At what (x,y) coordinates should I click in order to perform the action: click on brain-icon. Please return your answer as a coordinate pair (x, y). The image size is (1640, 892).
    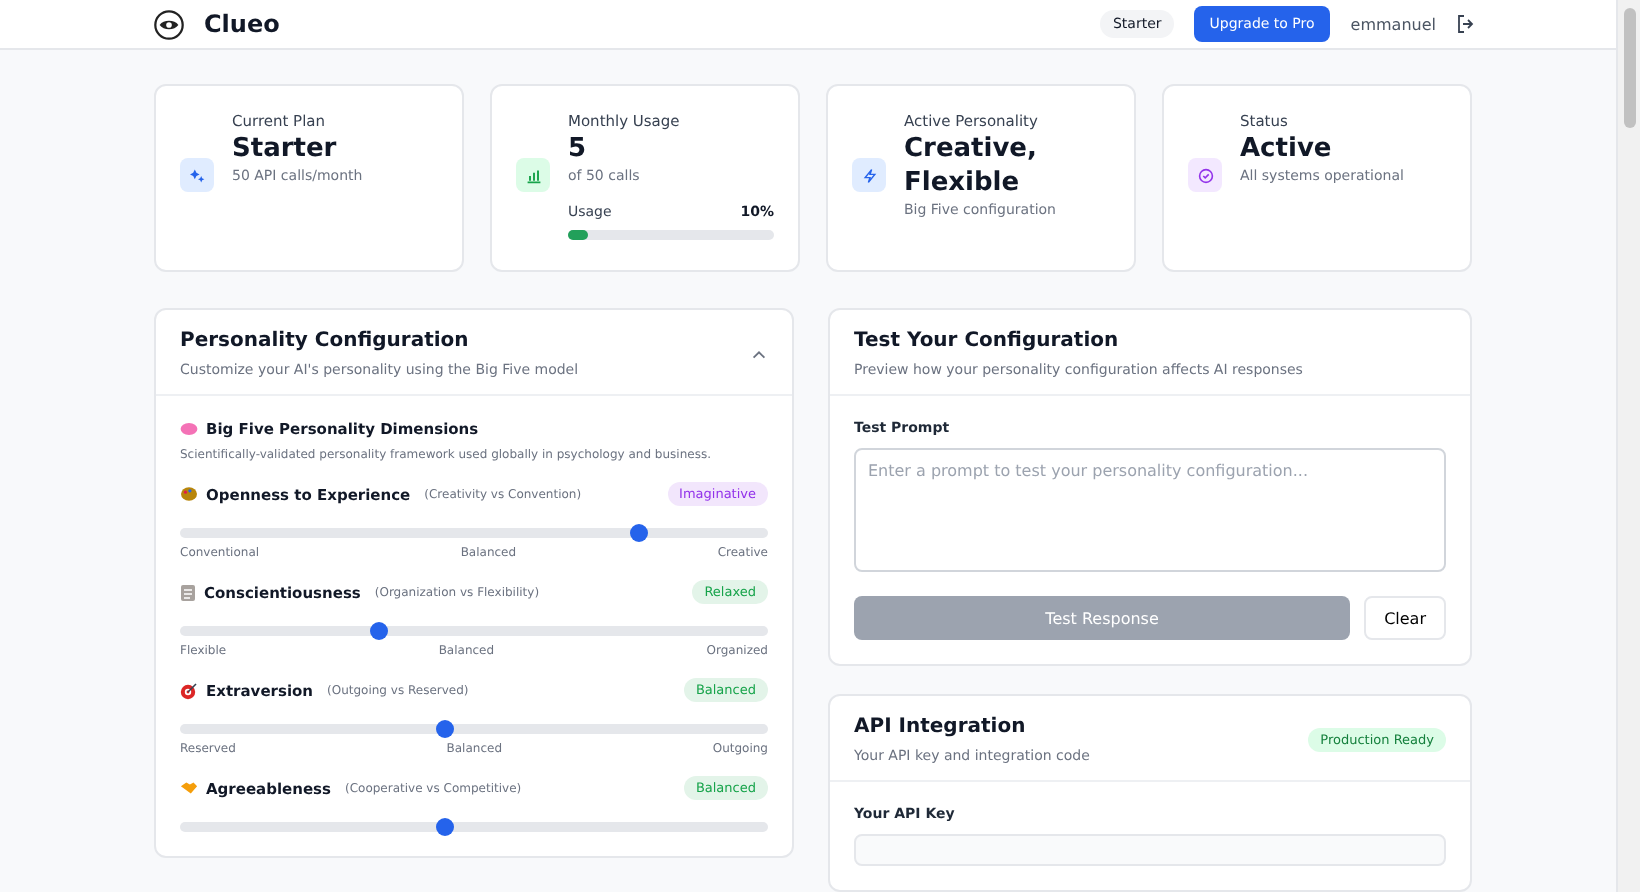
    Looking at the image, I should click on (189, 429).